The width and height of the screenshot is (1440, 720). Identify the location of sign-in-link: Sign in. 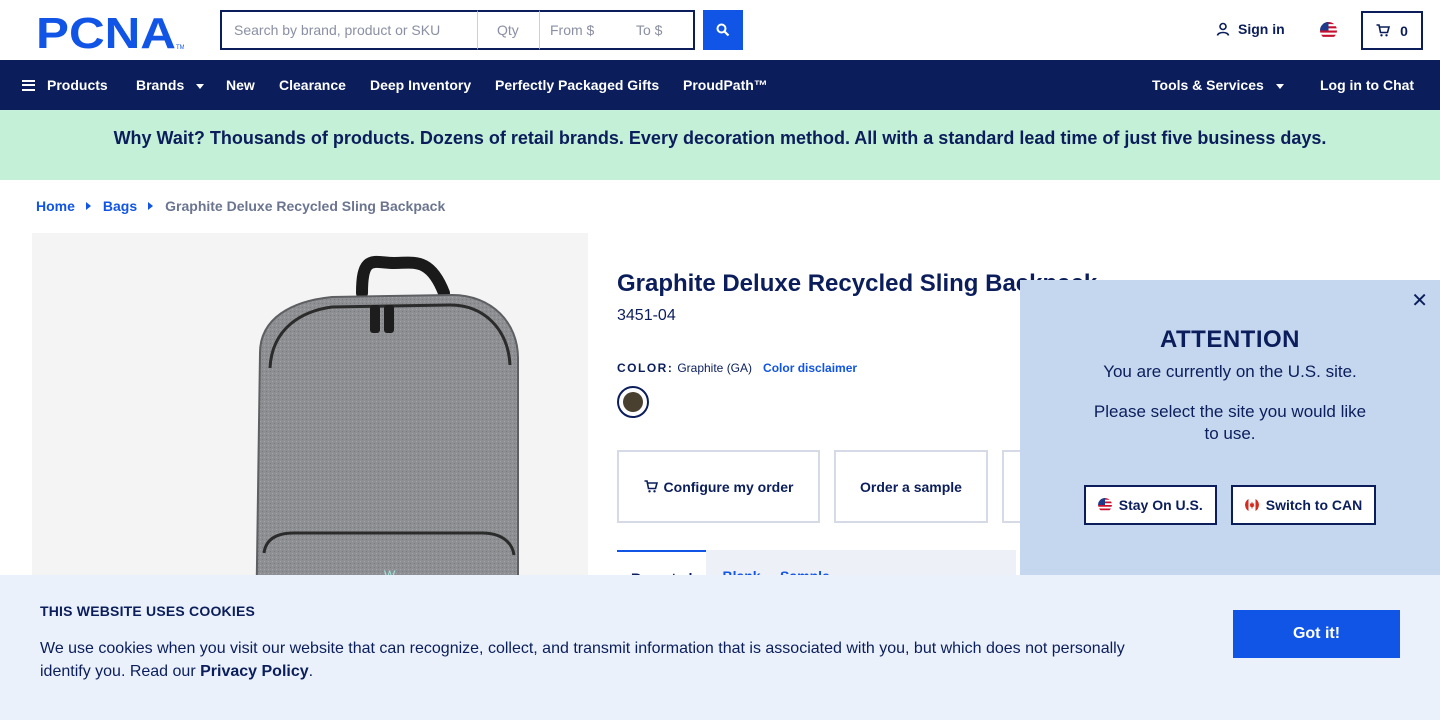
(1250, 29).